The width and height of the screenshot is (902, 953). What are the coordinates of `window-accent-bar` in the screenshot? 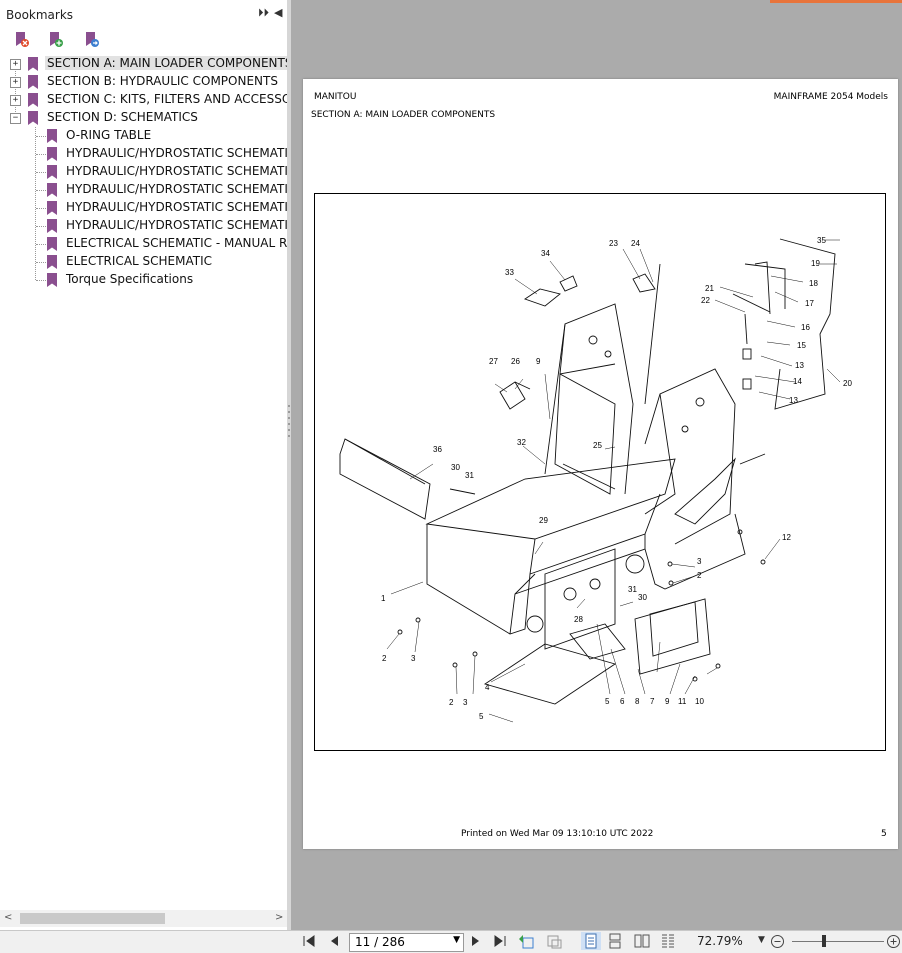 It's located at (836, 1).